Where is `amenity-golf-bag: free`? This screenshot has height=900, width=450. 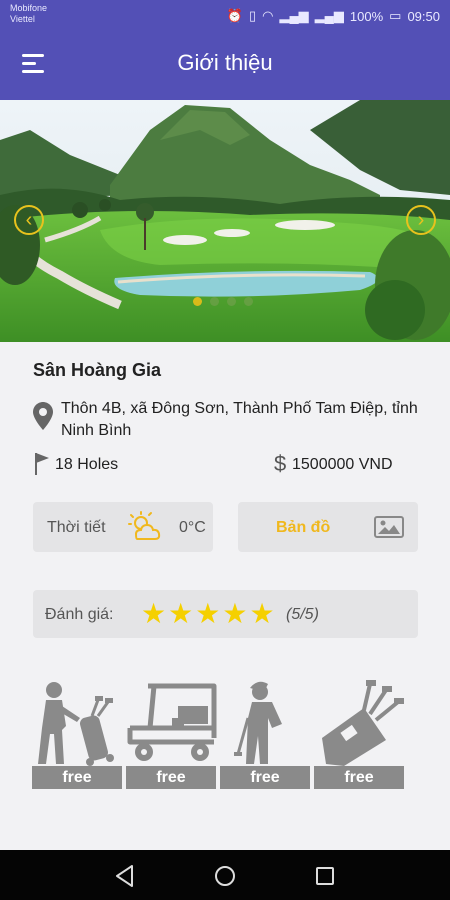 amenity-golf-bag: free is located at coordinates (360, 734).